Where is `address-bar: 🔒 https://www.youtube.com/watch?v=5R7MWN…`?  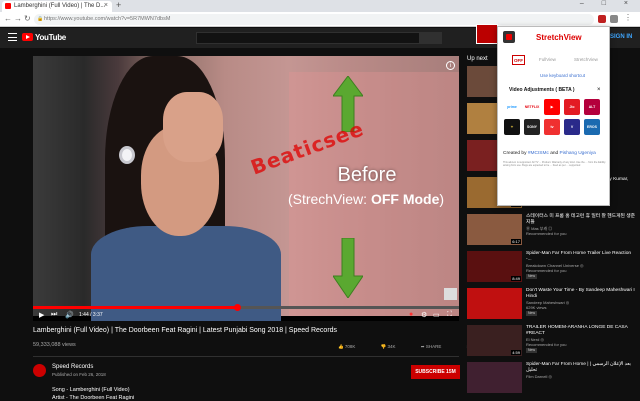 address-bar: 🔒 https://www.youtube.com/watch?v=5R7MWN… is located at coordinates (314, 19).